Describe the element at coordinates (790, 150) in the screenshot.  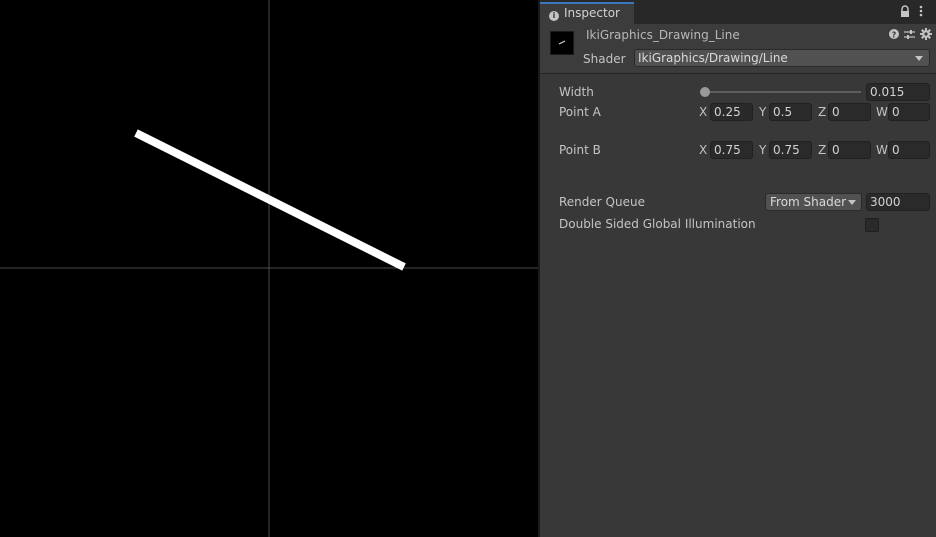
I see `point-b-y-field: 0.75` at that location.